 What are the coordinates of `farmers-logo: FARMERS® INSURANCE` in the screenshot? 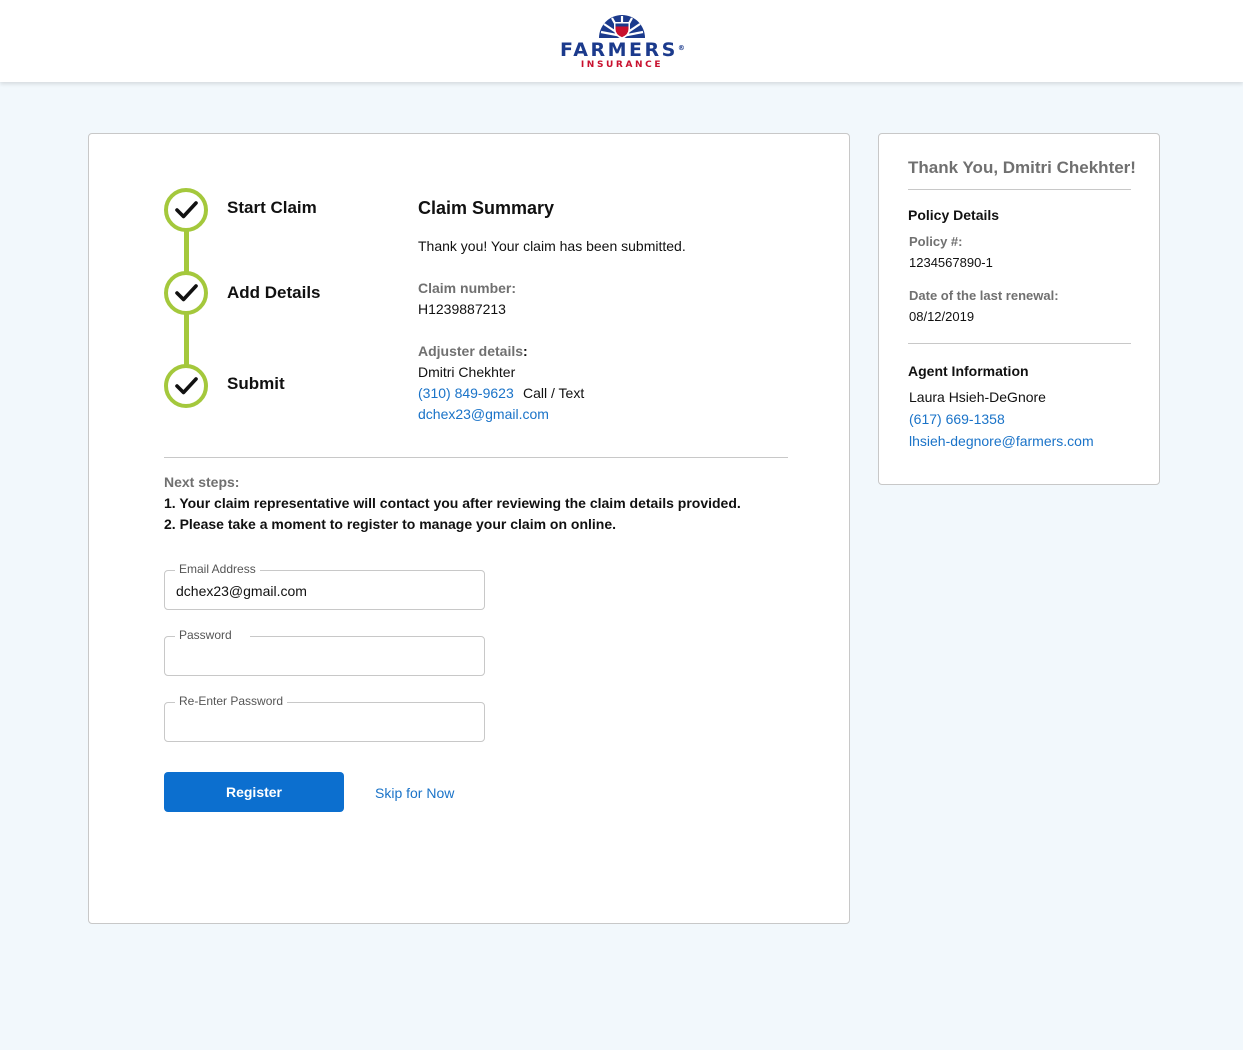 It's located at (622, 42).